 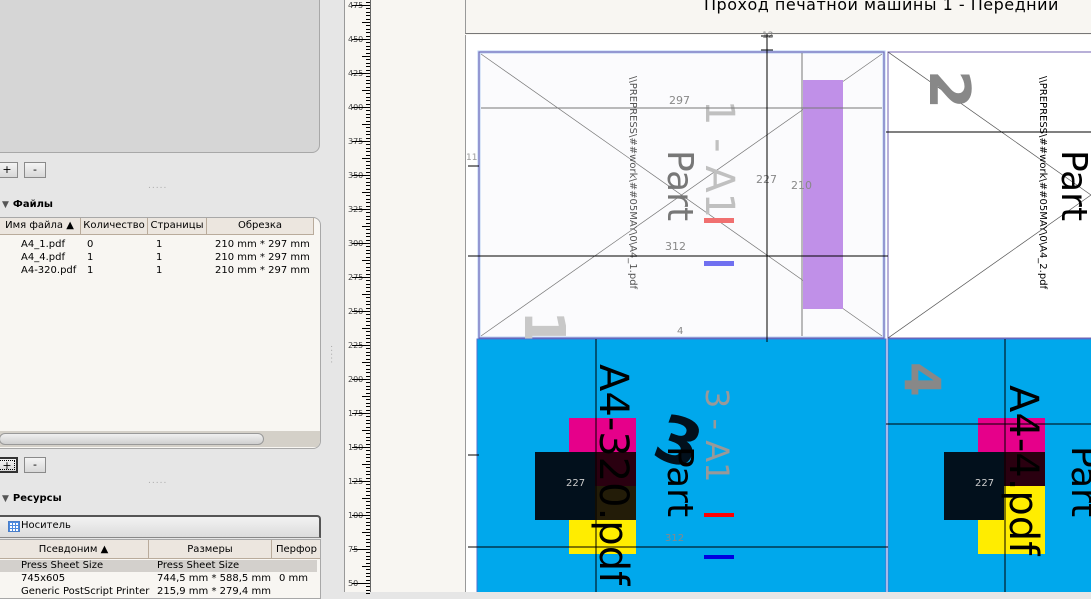 I want to click on dimension-4: 4, so click(x=680, y=331).